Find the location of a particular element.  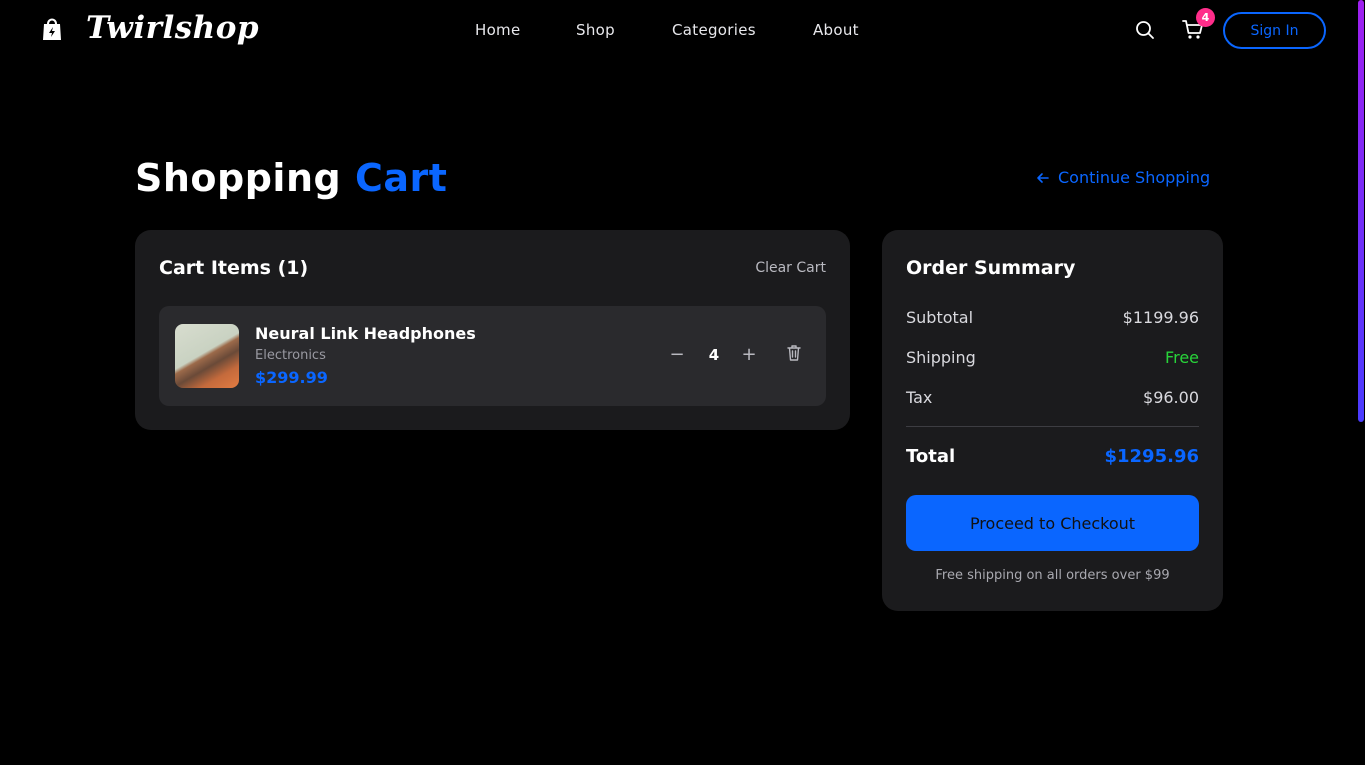

proceed-to-checkout-button: Proceed to Checkout is located at coordinates (1052, 523).